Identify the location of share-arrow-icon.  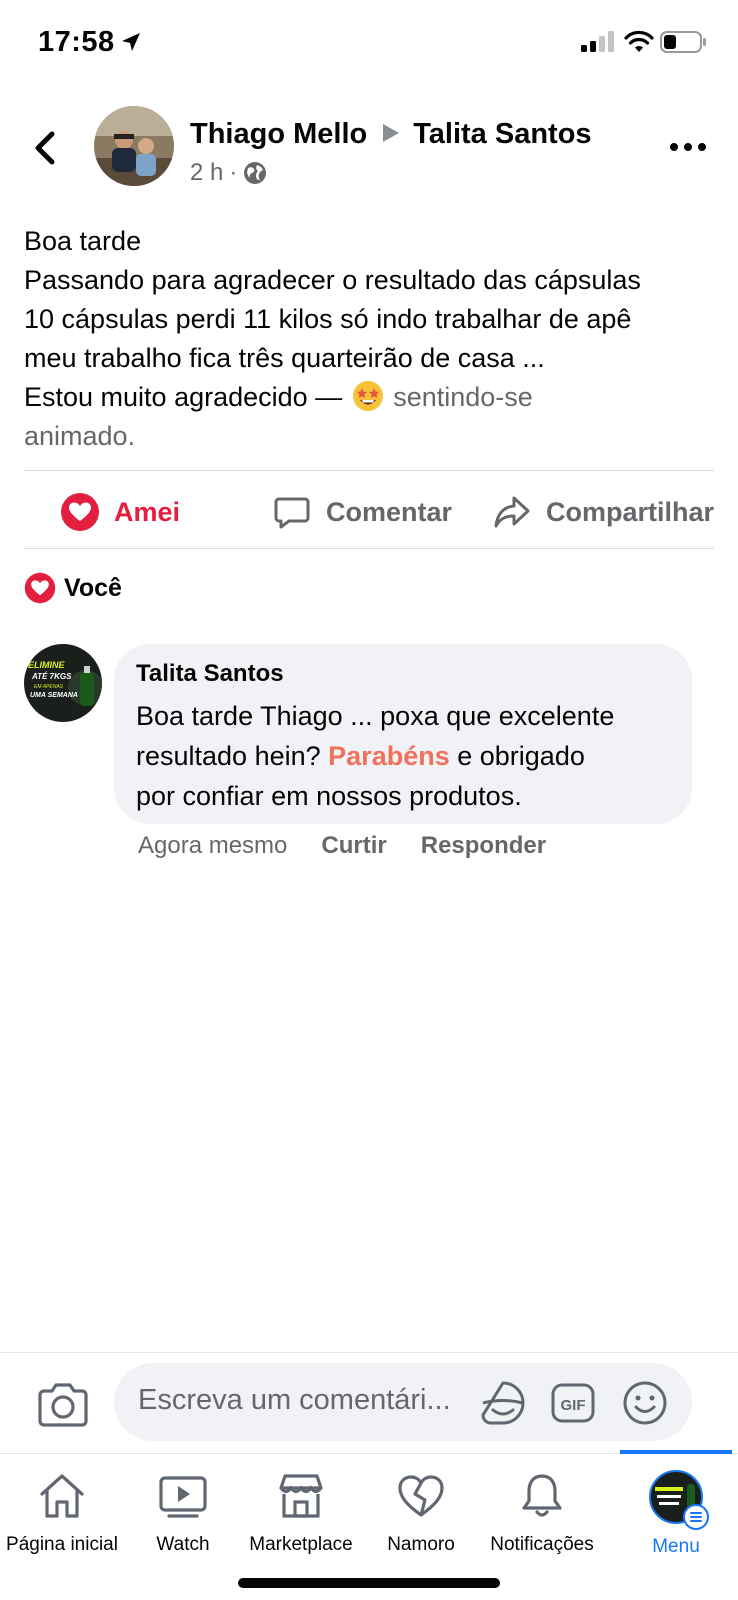
(512, 512).